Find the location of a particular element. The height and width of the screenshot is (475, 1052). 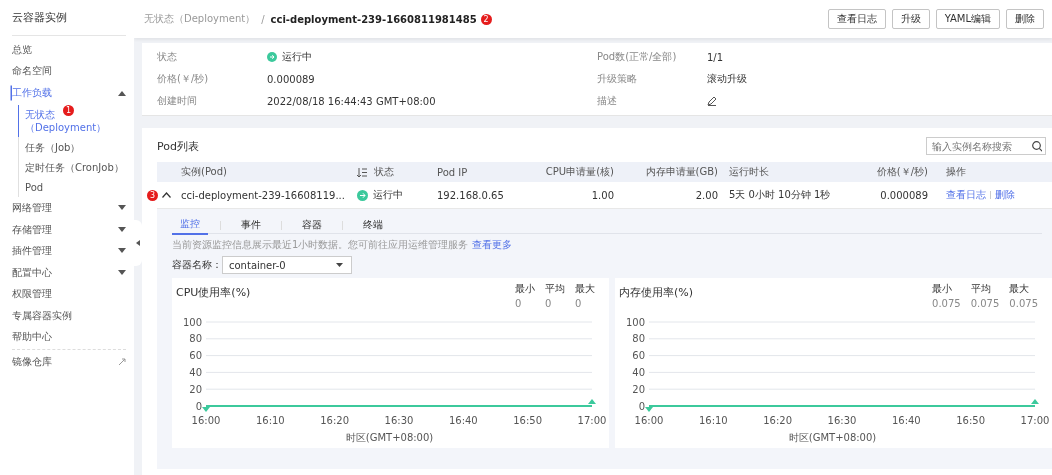

table-cell-text: 0.000089 is located at coordinates (904, 195).